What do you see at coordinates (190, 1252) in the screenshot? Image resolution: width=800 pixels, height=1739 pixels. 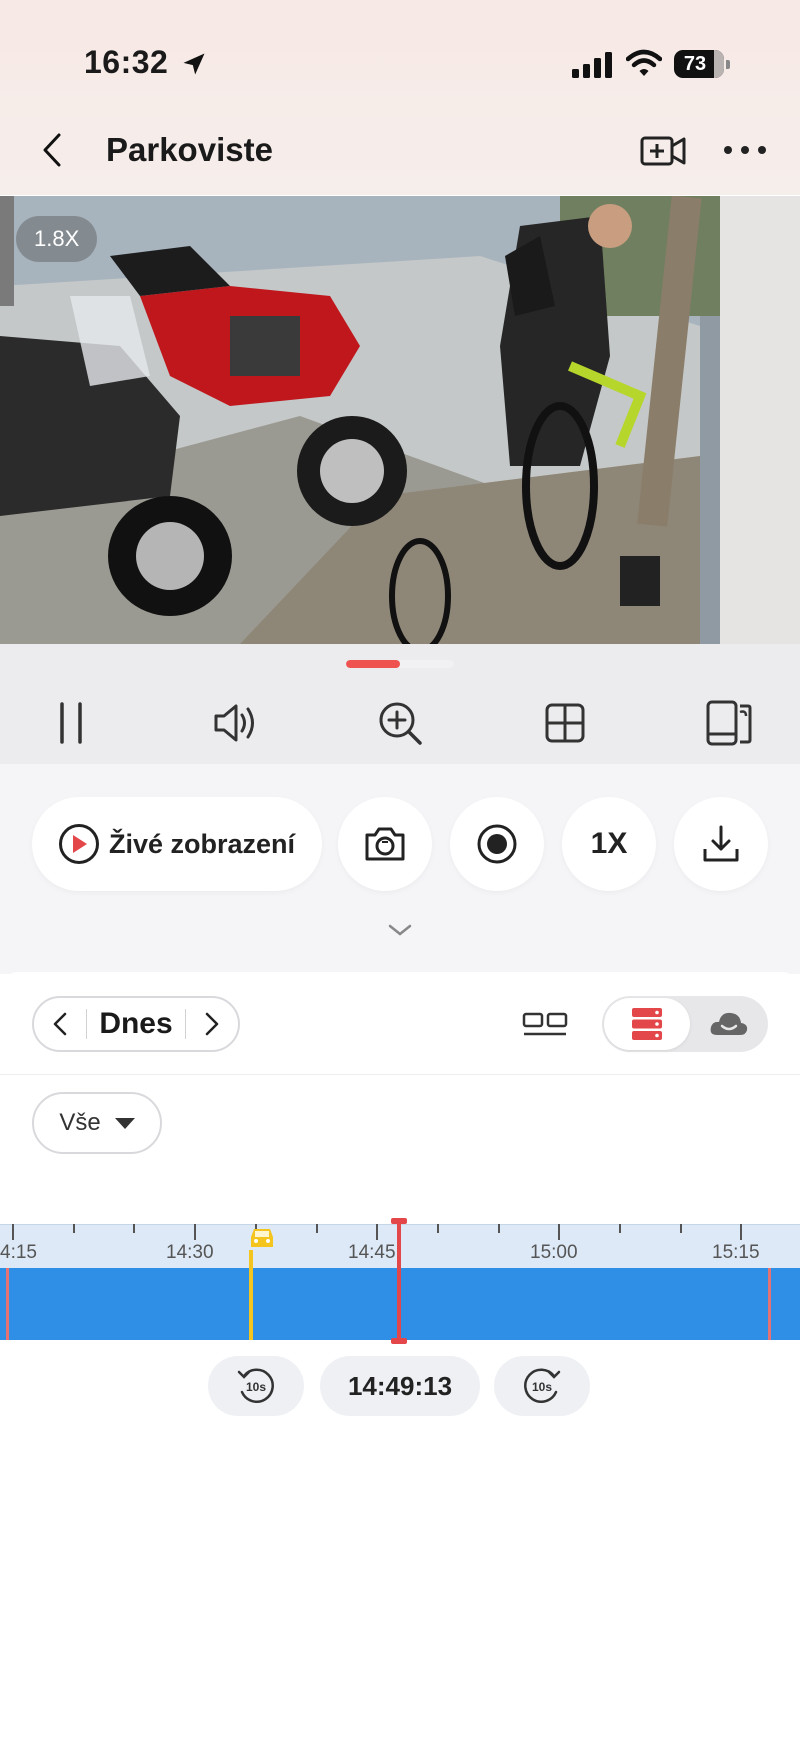 I see `timeline-label: 14:30` at bounding box center [190, 1252].